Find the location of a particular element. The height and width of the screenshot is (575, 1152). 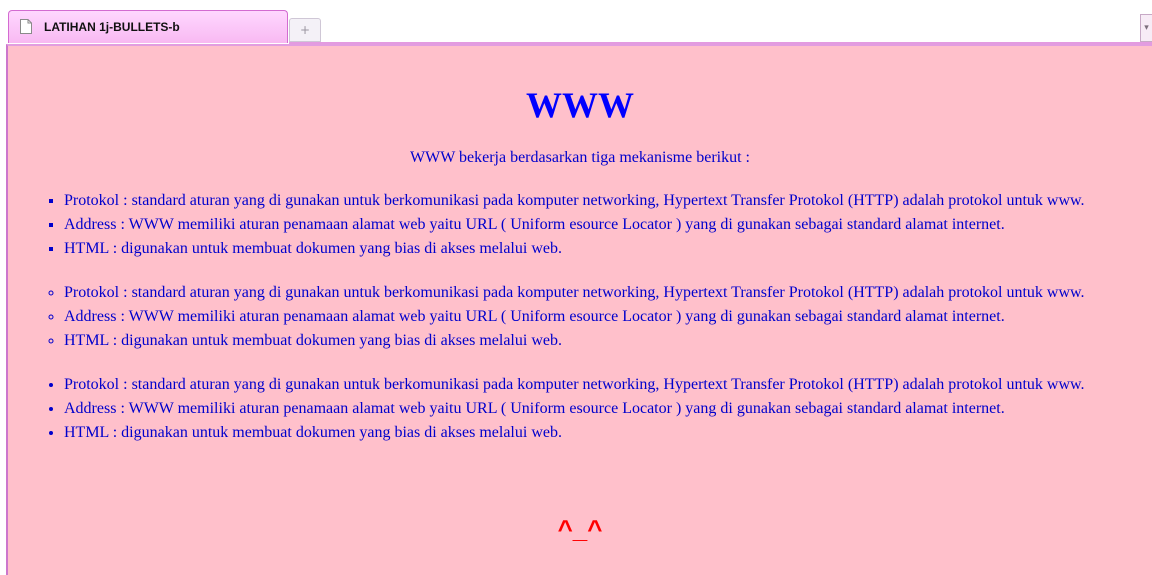

active-tab: LATIHAN 1j-BULLETS-b is located at coordinates (148, 26).